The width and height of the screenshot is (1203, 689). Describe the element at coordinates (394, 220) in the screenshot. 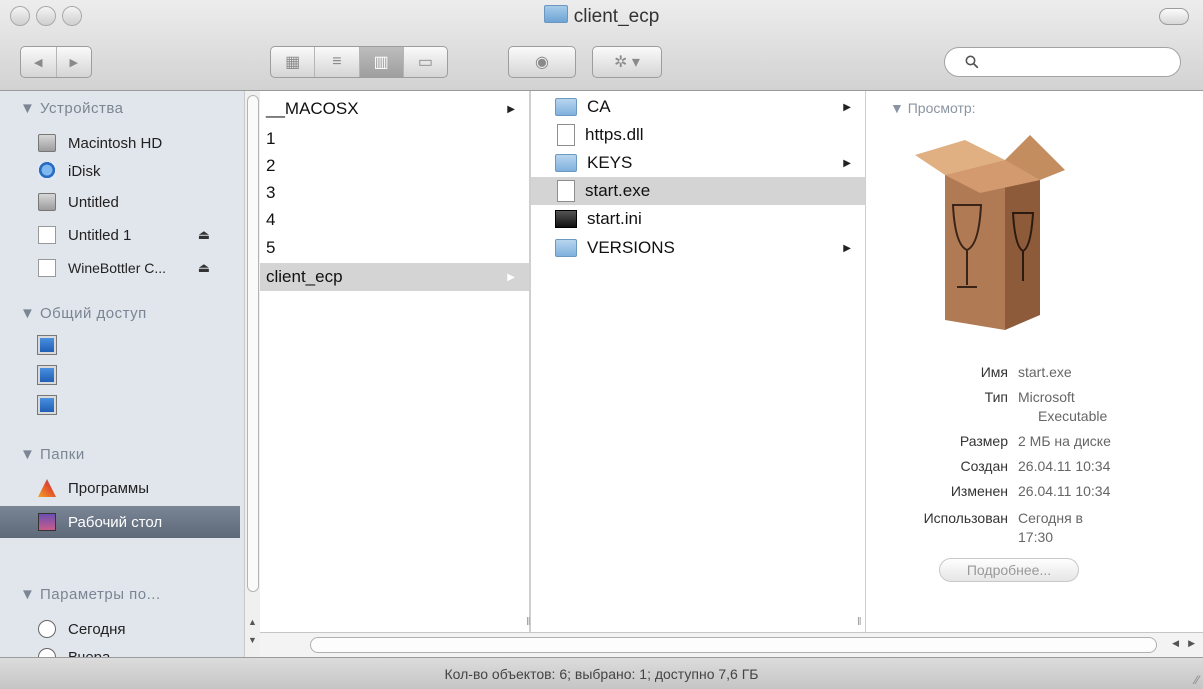

I see `list-item: 4` at that location.